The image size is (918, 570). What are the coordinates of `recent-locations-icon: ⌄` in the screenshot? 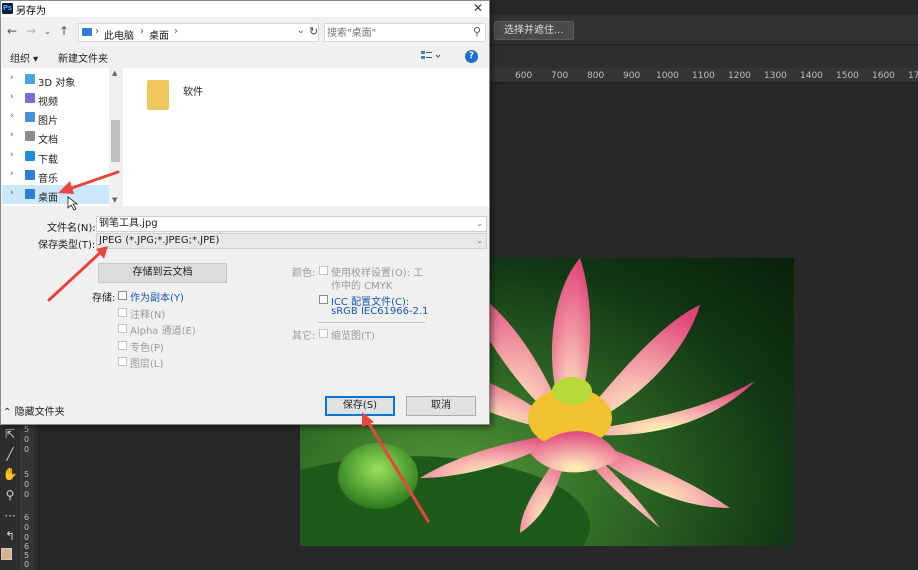 It's located at (47, 31).